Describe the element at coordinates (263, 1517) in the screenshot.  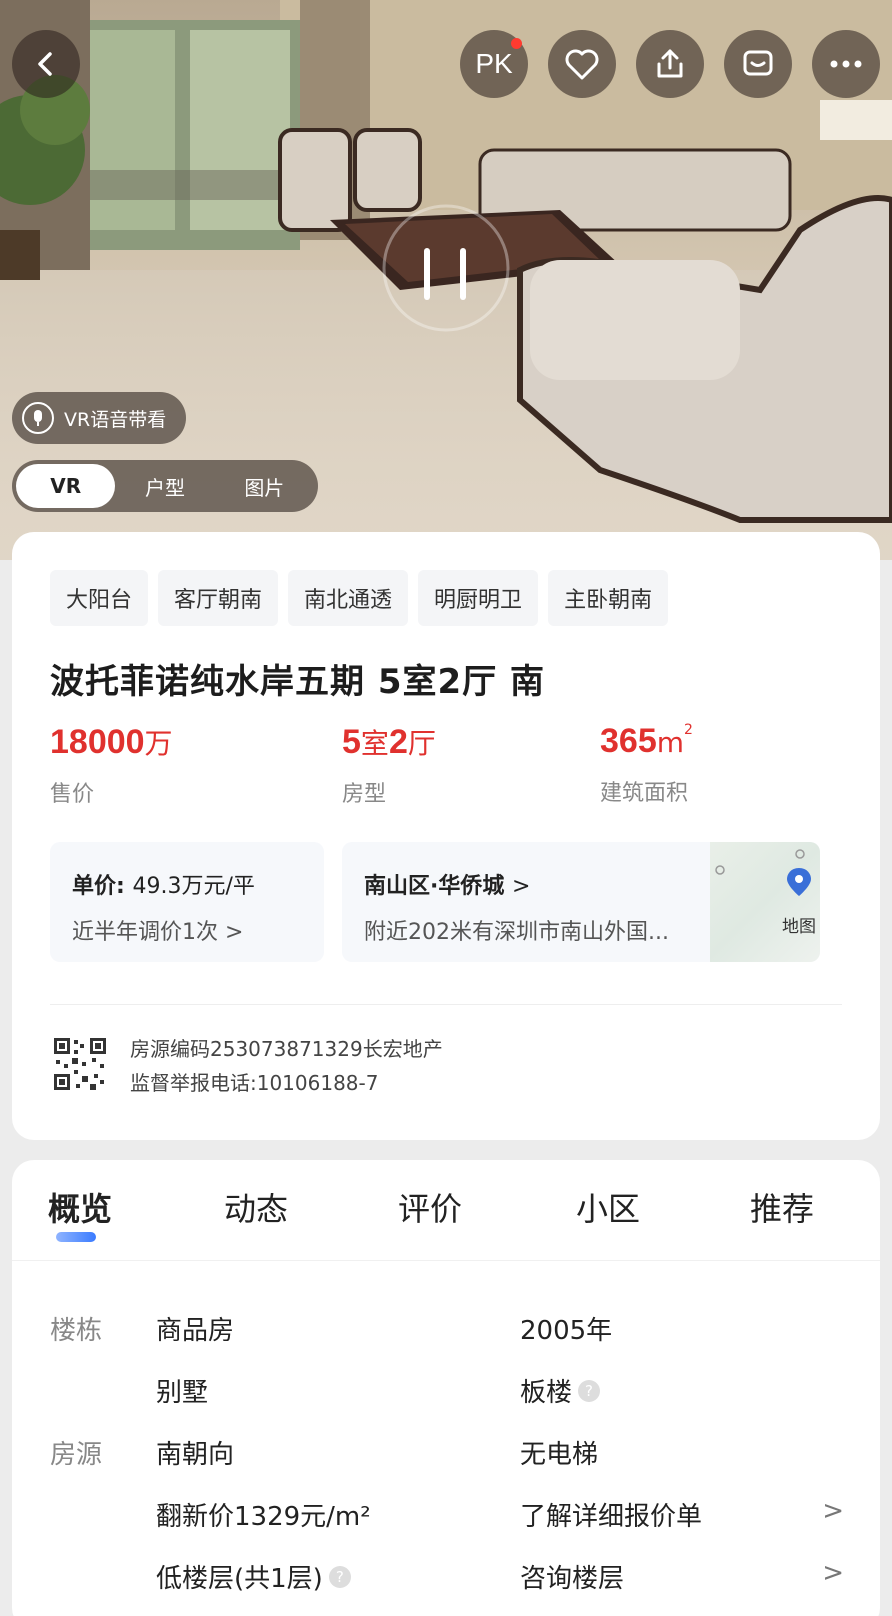
I see `renovation-price: 翻新价1329元/m²` at that location.